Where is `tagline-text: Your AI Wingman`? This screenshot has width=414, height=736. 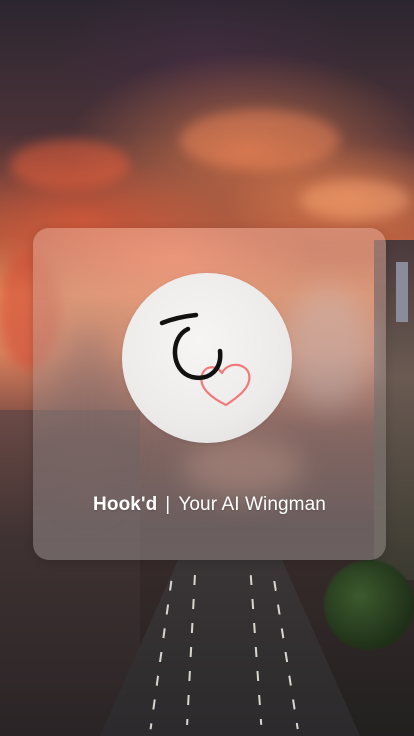
tagline-text: Your AI Wingman is located at coordinates (252, 504).